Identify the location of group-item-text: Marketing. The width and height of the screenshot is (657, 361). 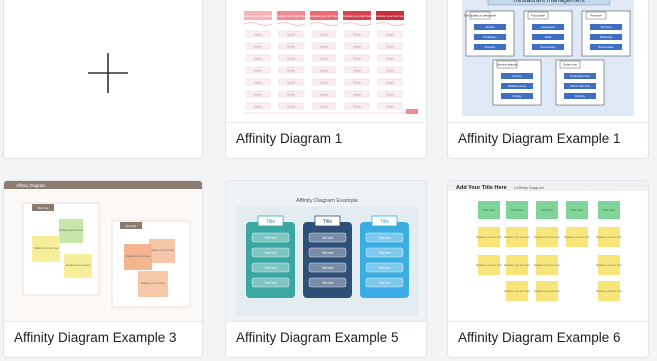
(606, 37).